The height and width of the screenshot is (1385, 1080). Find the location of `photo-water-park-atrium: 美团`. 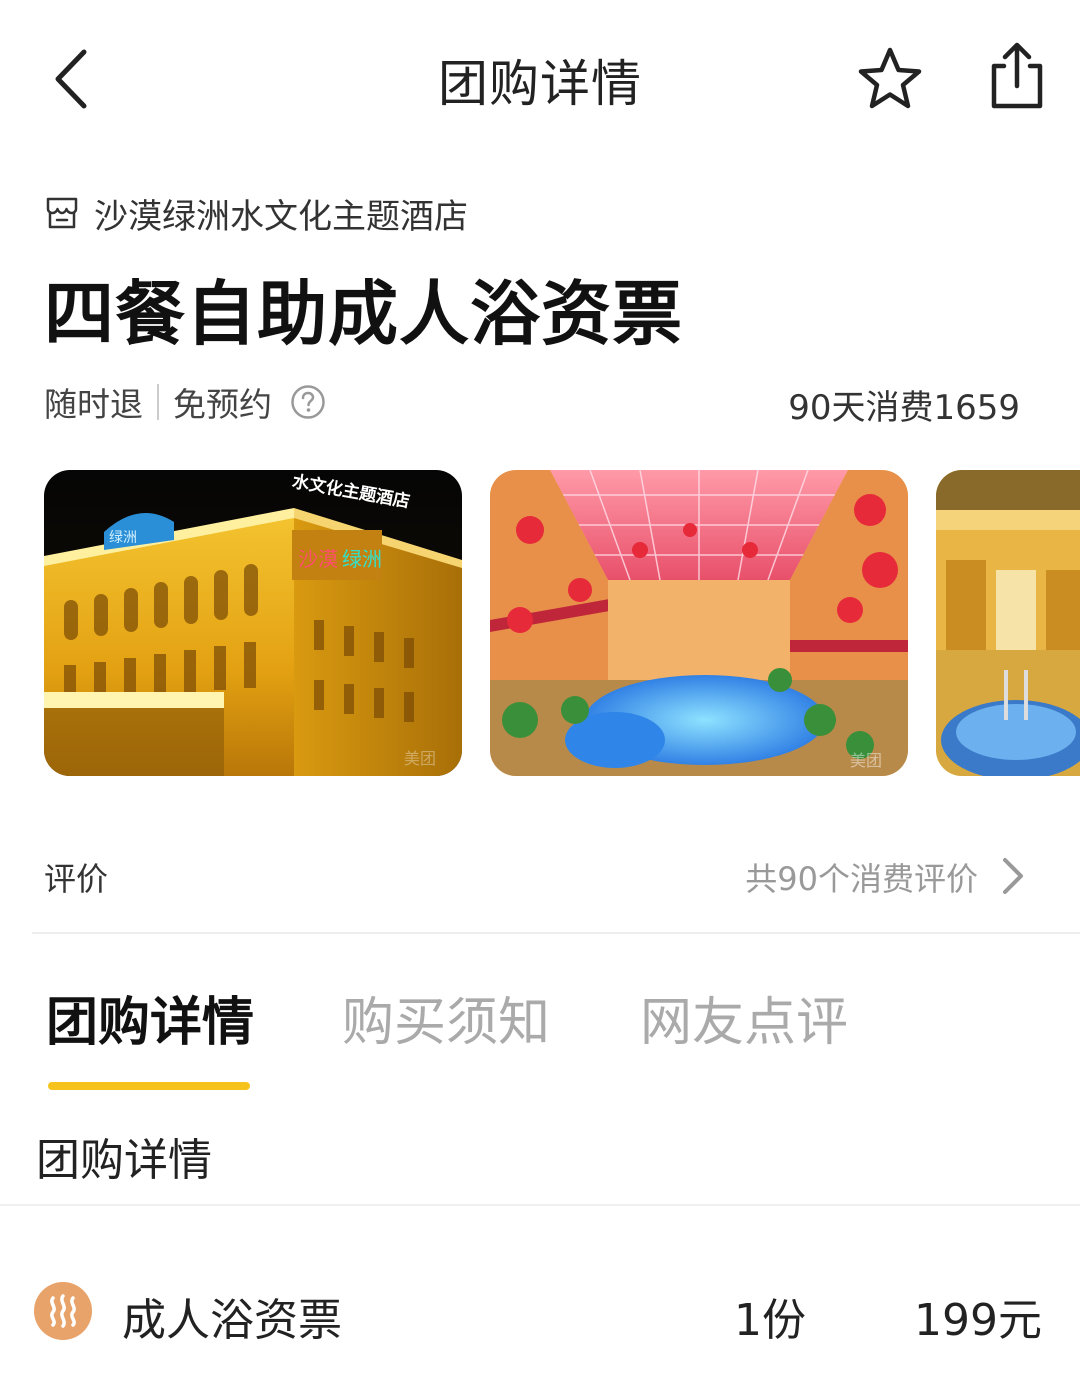

photo-water-park-atrium: 美团 is located at coordinates (699, 623).